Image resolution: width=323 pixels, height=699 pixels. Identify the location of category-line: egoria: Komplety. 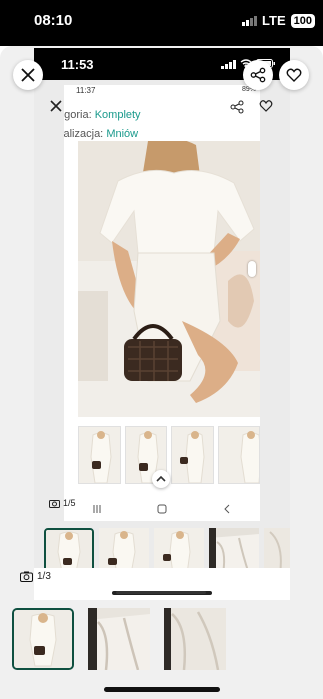
(102, 115).